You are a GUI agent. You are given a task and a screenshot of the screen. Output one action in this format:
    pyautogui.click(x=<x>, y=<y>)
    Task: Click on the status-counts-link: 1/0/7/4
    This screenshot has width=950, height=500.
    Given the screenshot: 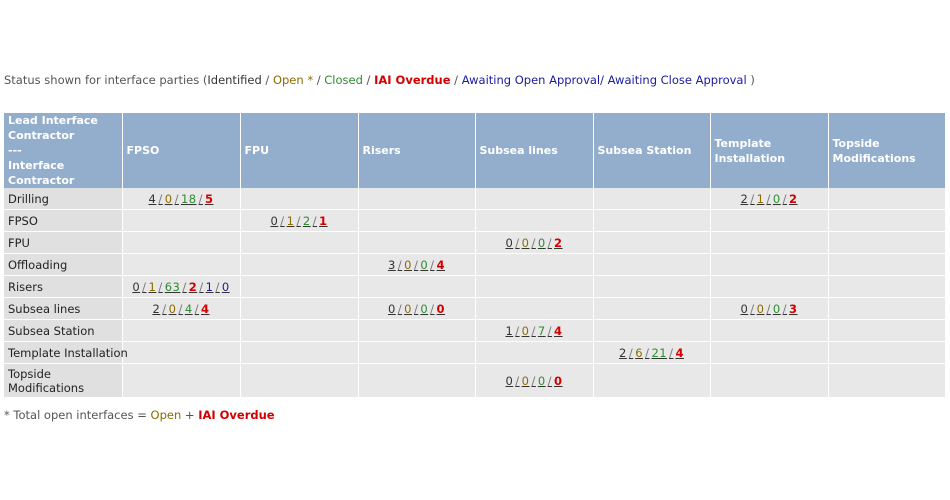 What is the action you would take?
    pyautogui.click(x=533, y=331)
    